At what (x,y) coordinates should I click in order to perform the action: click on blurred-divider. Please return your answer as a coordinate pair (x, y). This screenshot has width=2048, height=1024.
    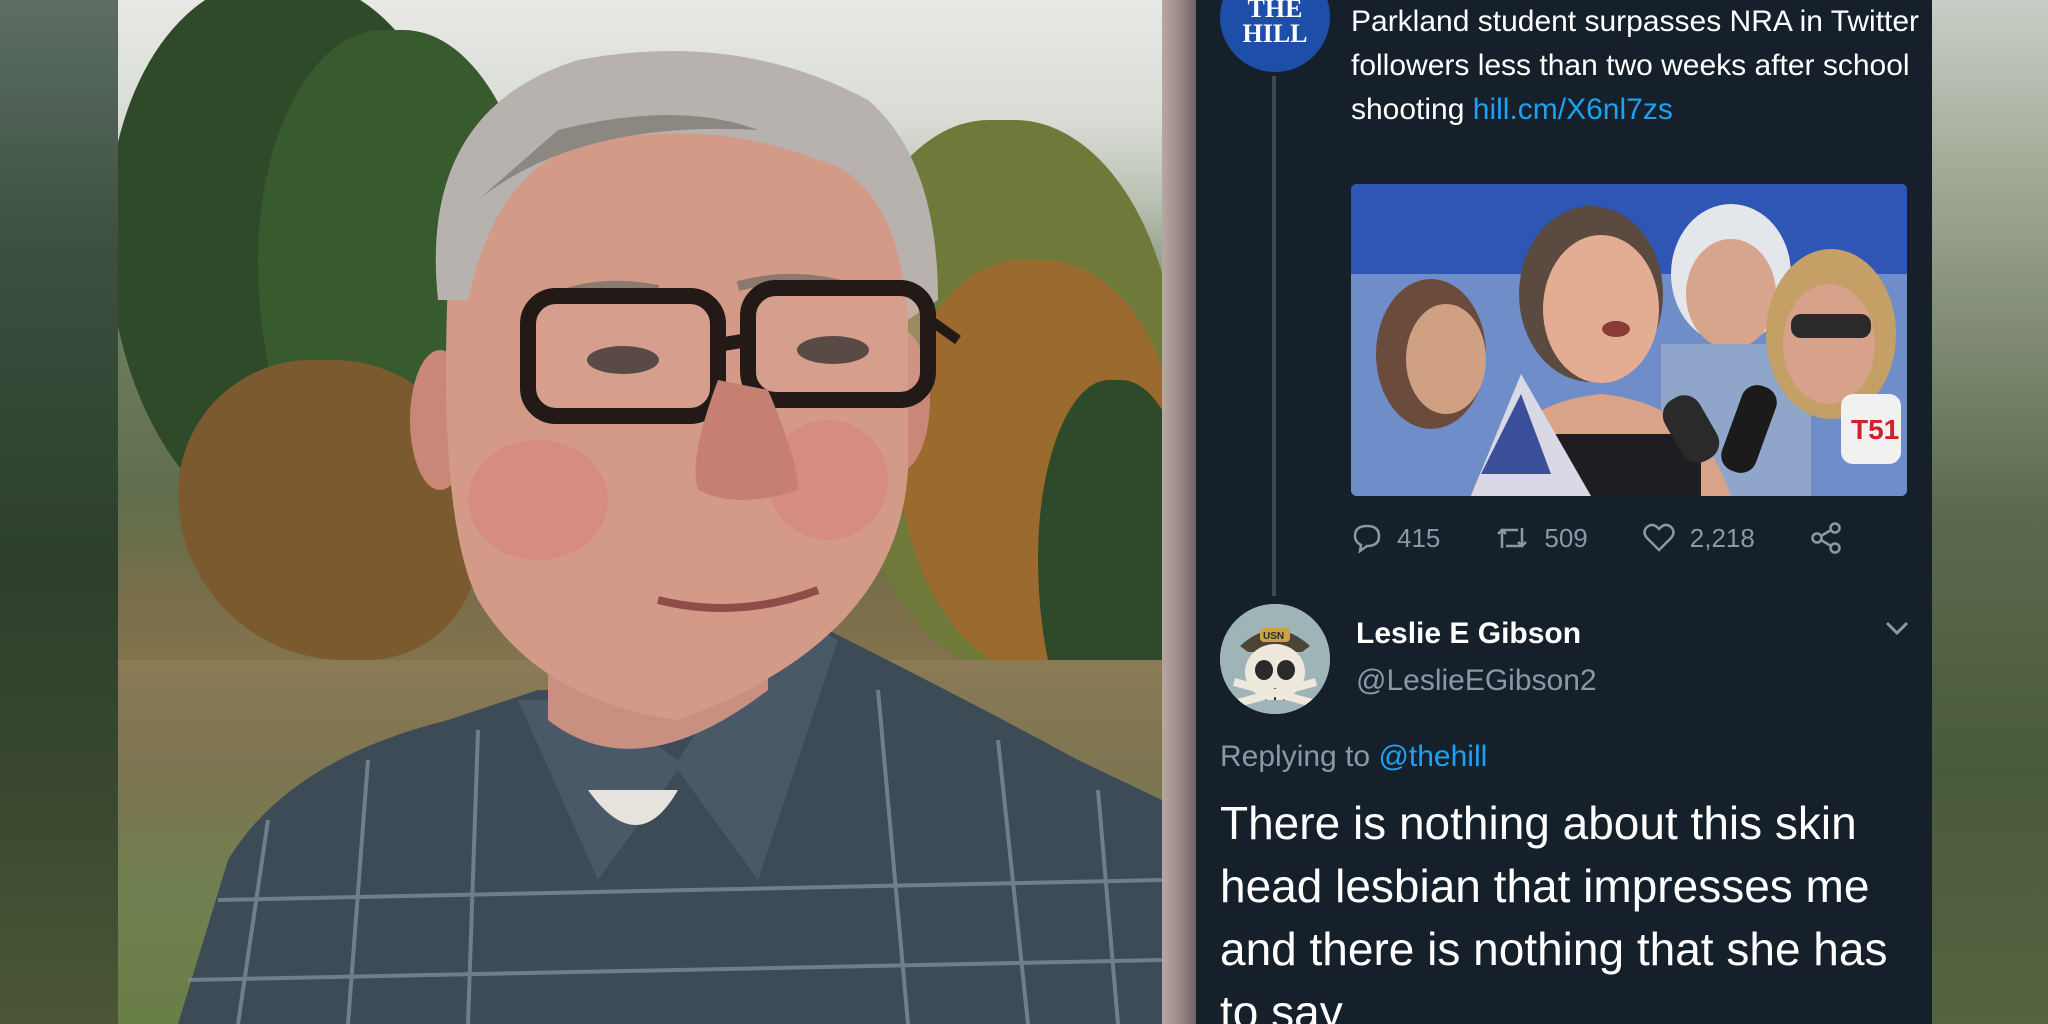
    Looking at the image, I should click on (1179, 512).